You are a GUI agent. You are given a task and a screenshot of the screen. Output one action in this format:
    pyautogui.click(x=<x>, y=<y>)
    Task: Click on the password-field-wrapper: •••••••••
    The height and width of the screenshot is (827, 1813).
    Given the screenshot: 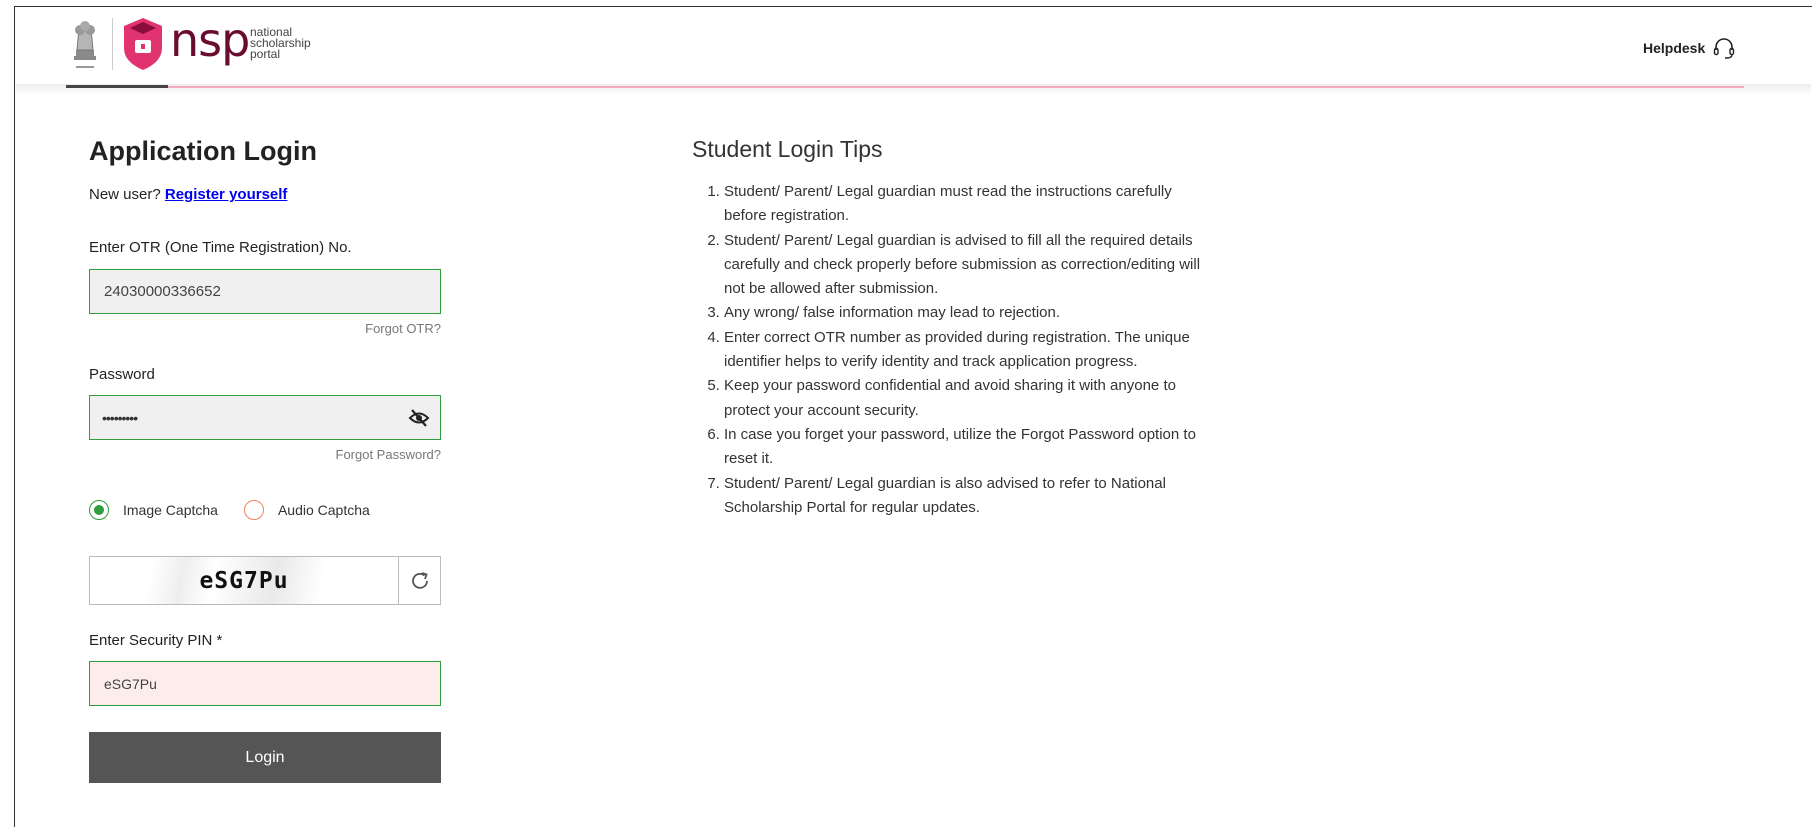 What is the action you would take?
    pyautogui.click(x=265, y=417)
    